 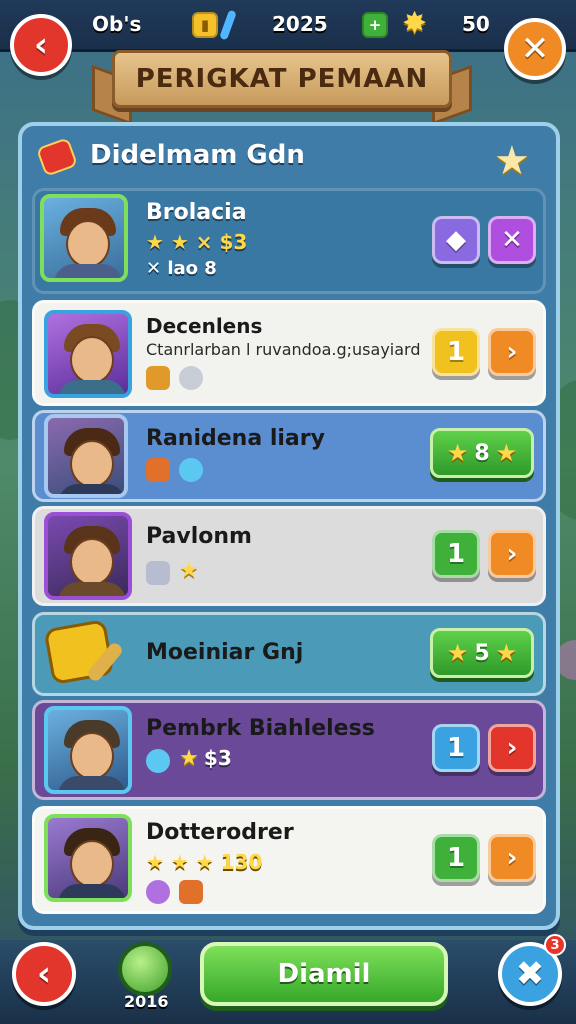 What do you see at coordinates (535, 49) in the screenshot?
I see `close-button: ✕` at bounding box center [535, 49].